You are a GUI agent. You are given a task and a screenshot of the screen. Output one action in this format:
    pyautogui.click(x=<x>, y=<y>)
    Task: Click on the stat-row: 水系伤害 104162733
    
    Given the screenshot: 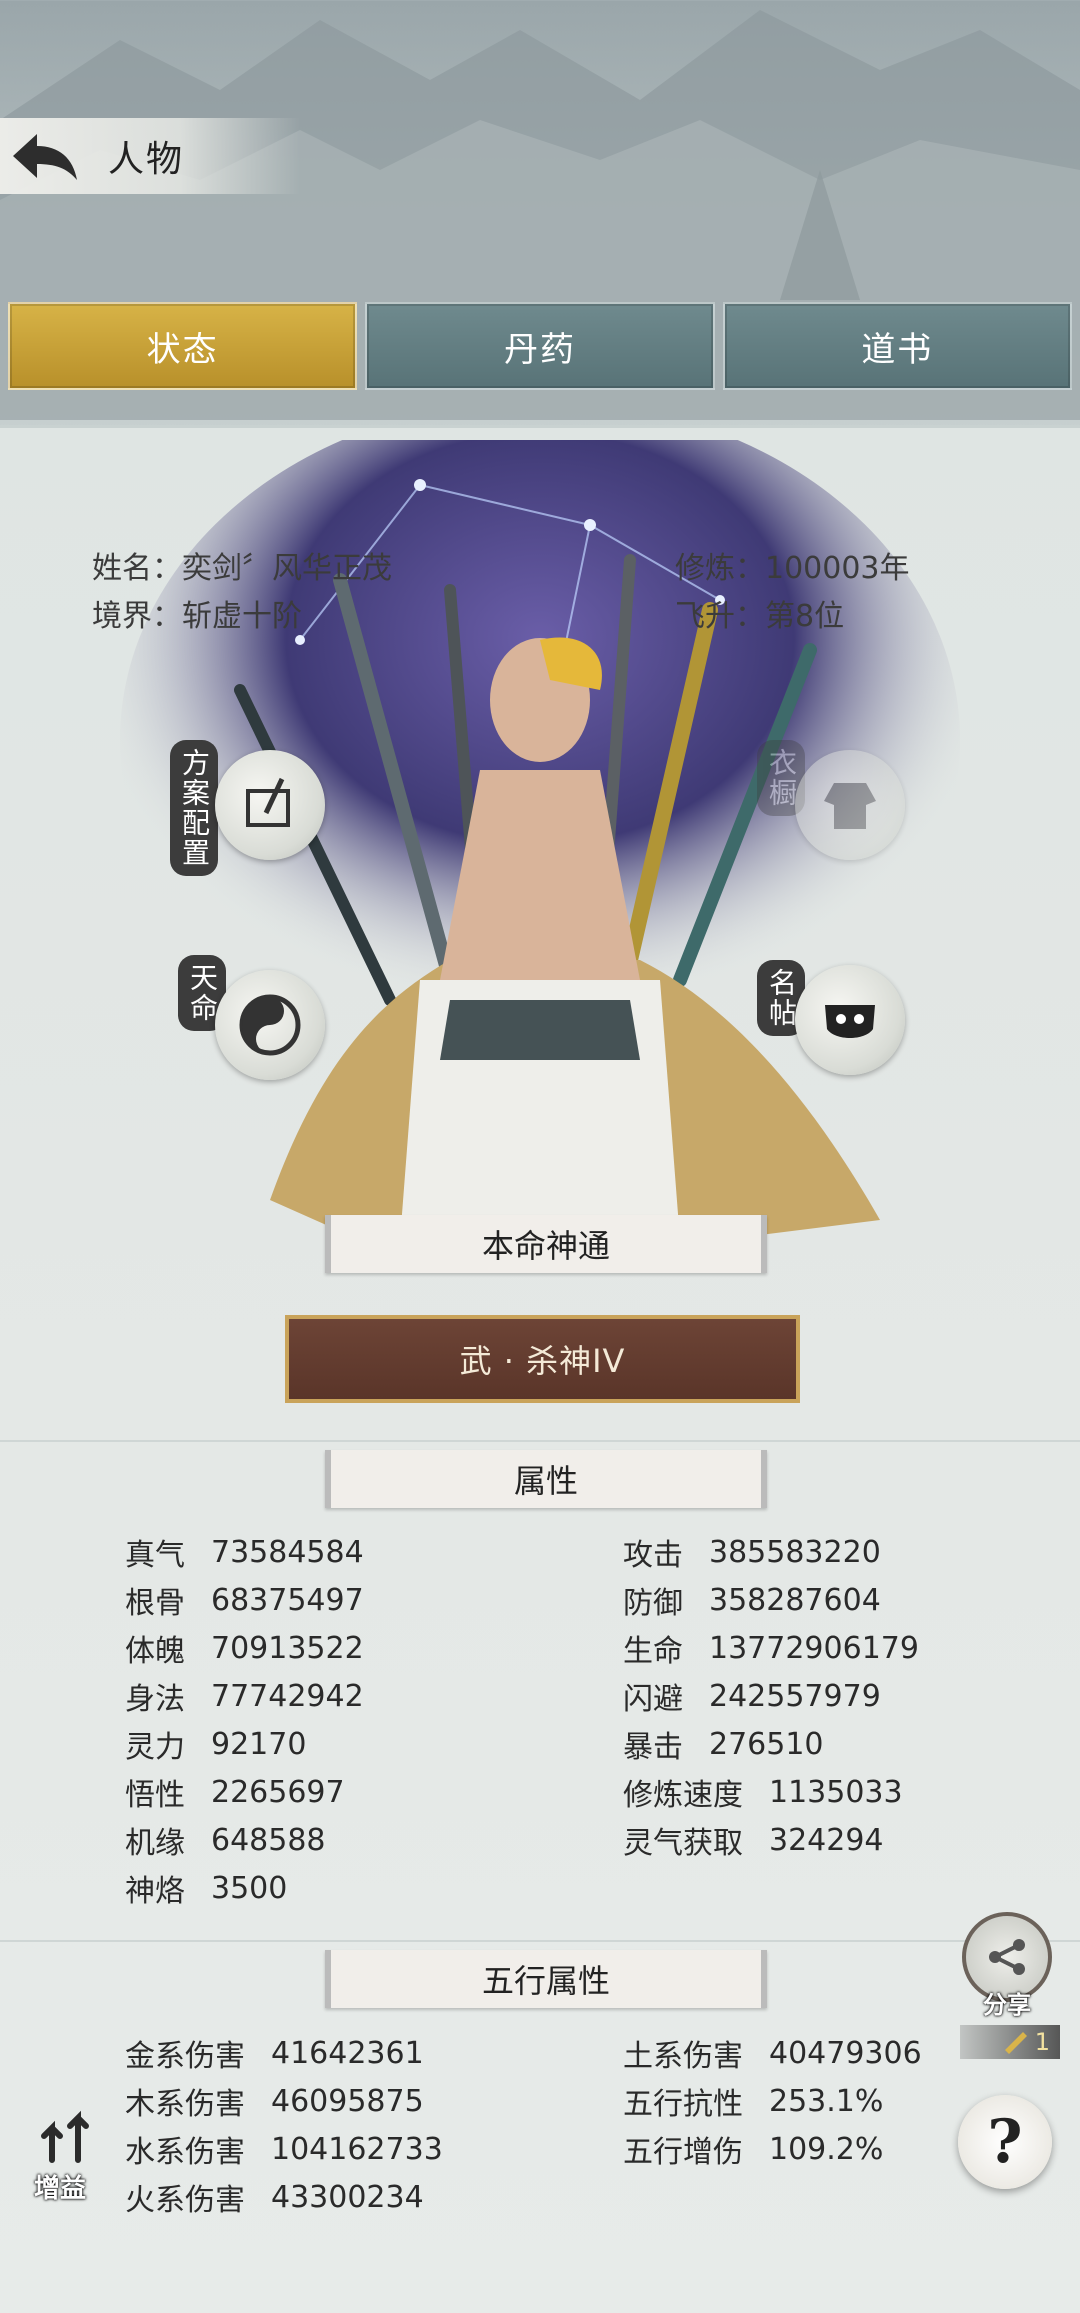 What is the action you would take?
    pyautogui.click(x=284, y=2149)
    